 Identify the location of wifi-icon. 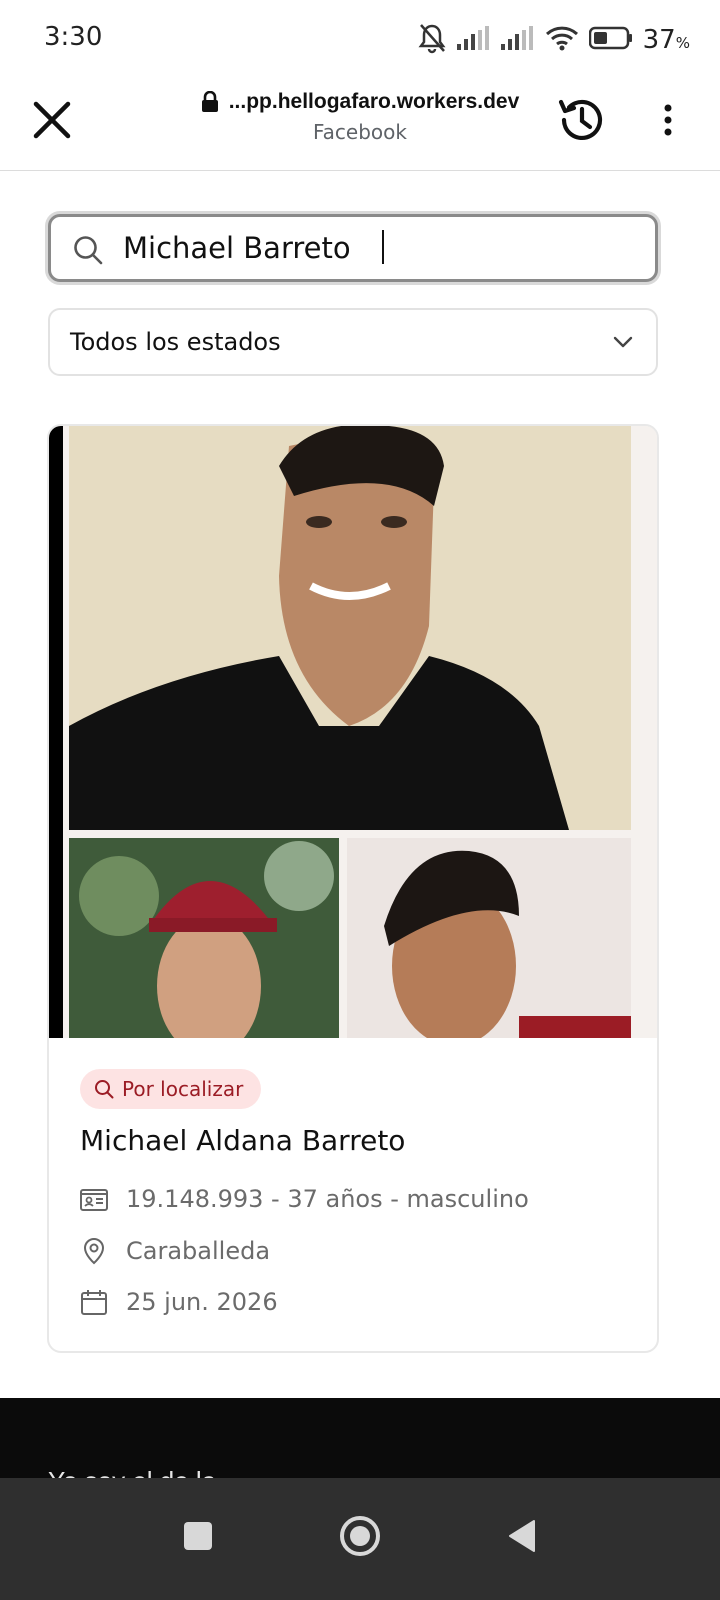
(562, 40).